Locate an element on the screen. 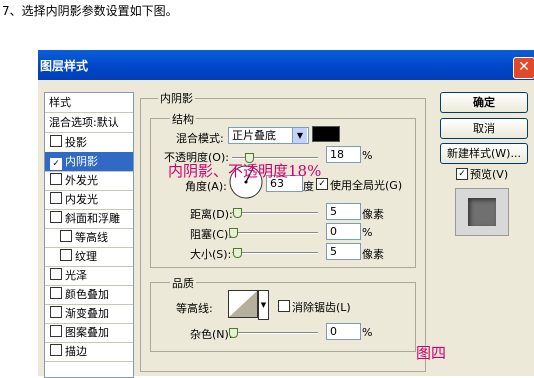 The width and height of the screenshot is (534, 378). blend-mode-label: 混合模式: is located at coordinates (200, 138).